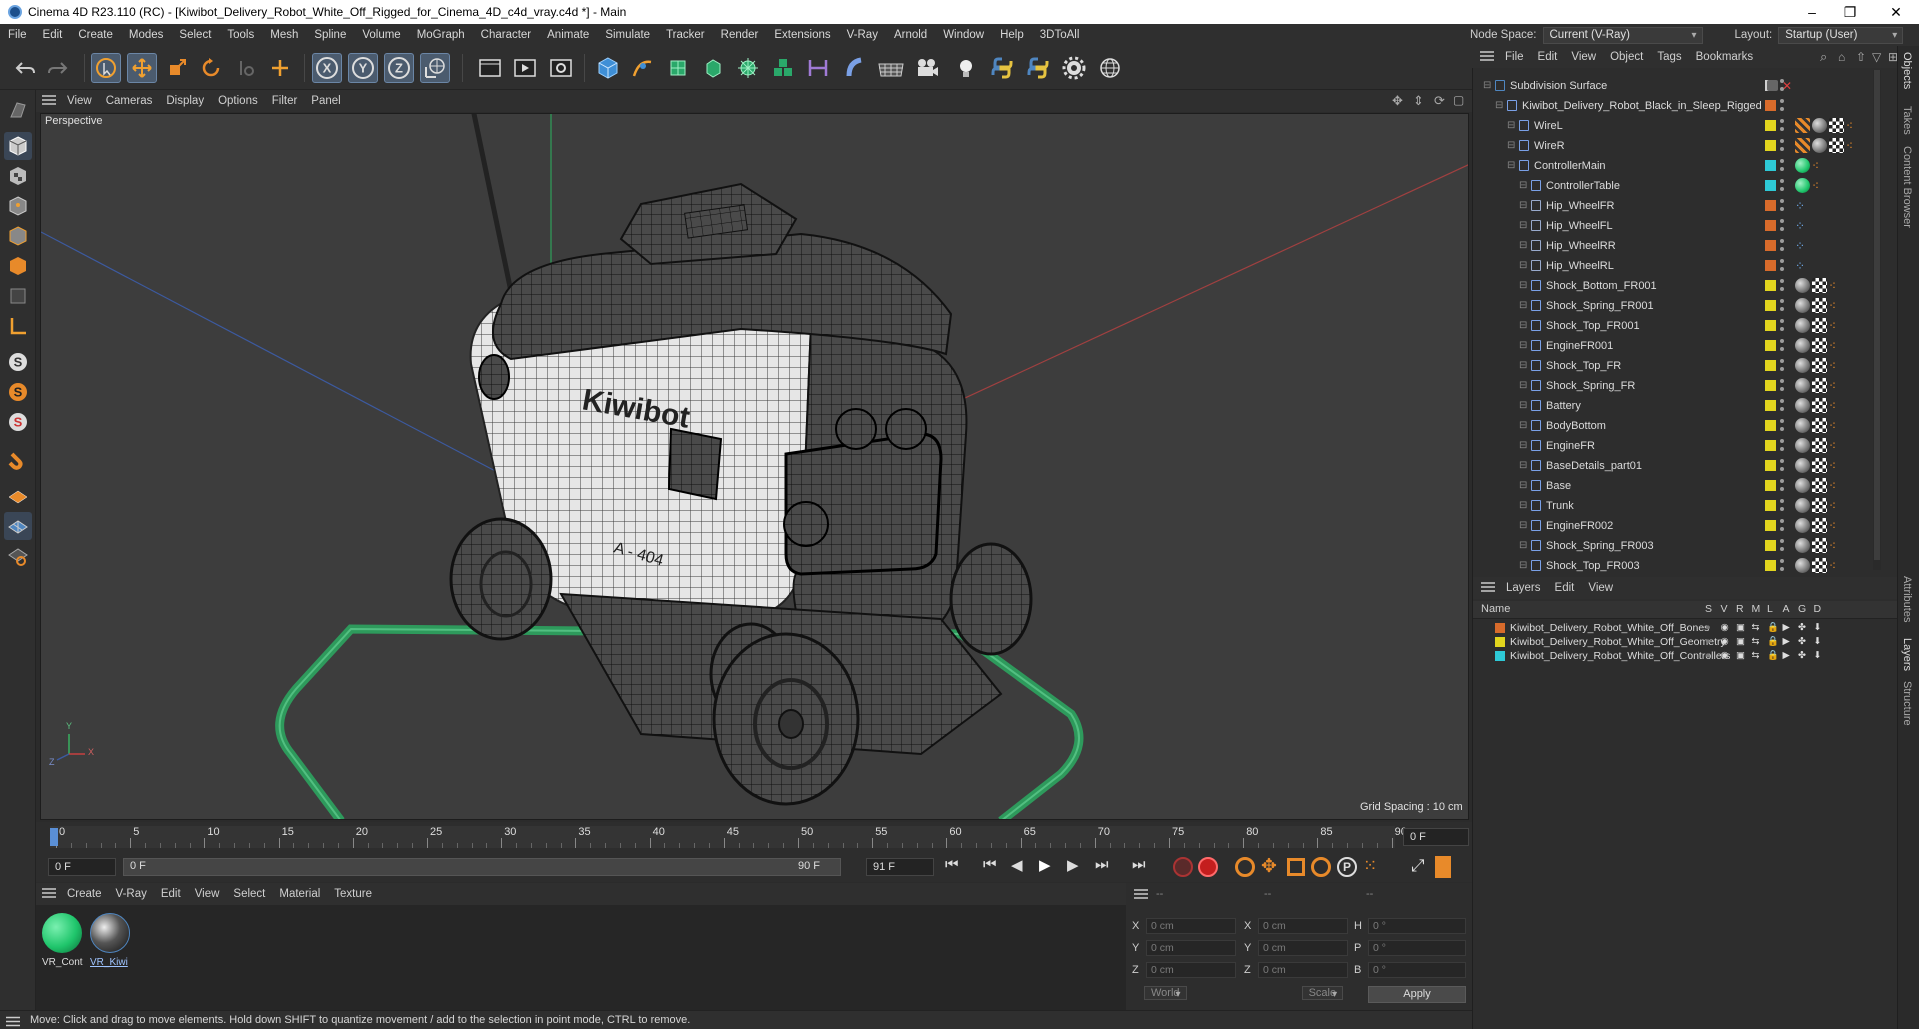 This screenshot has width=1919, height=1029. Describe the element at coordinates (1740, 656) in the screenshot. I see `layer-render-icon: ▣` at that location.